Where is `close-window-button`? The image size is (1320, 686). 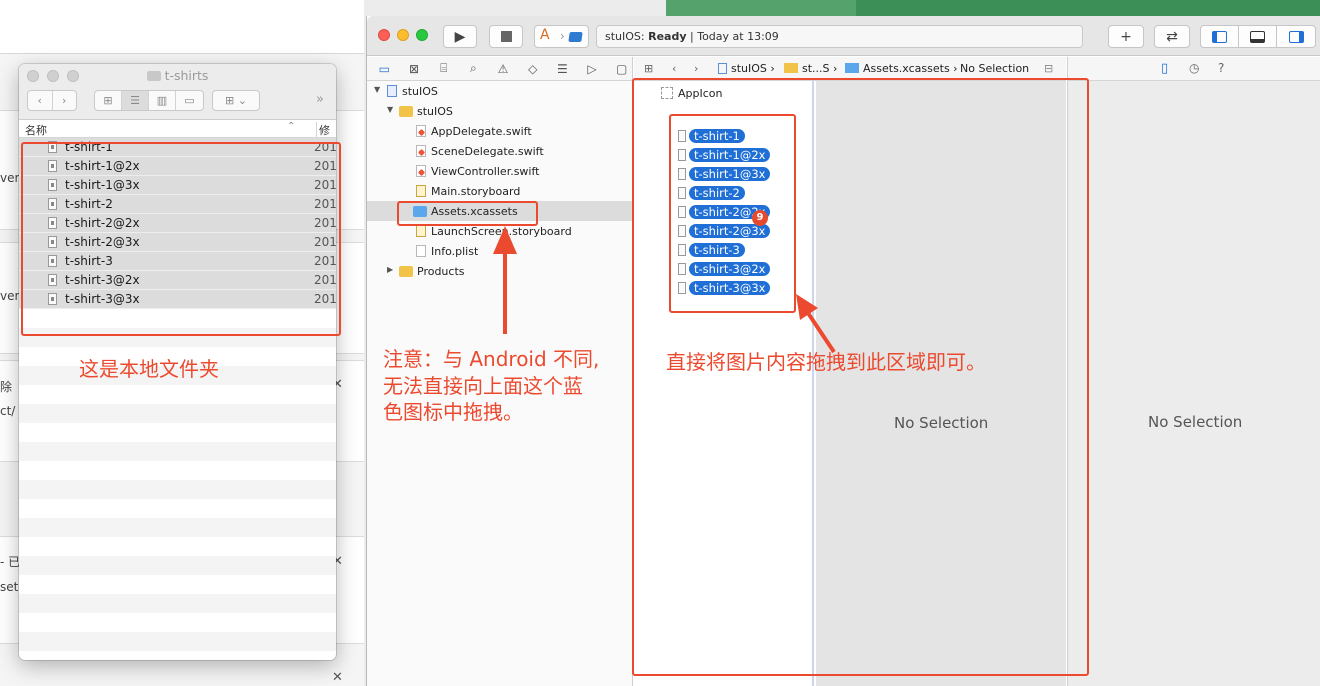 close-window-button is located at coordinates (384, 35).